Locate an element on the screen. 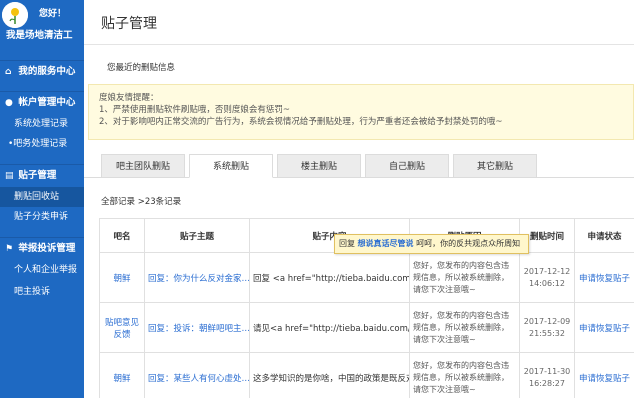 This screenshot has width=634, height=398. greeting: 您好！ is located at coordinates (53, 14).